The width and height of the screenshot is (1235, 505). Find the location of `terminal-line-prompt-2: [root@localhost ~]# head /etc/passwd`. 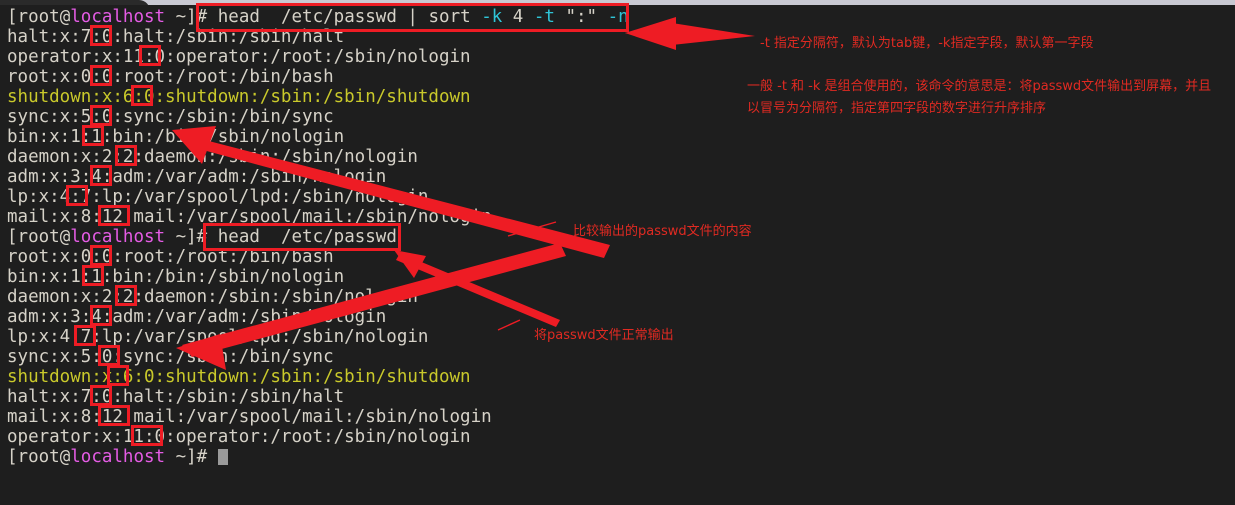

terminal-line-prompt-2: [root@localhost ~]# head /etc/passwd is located at coordinates (202, 237).